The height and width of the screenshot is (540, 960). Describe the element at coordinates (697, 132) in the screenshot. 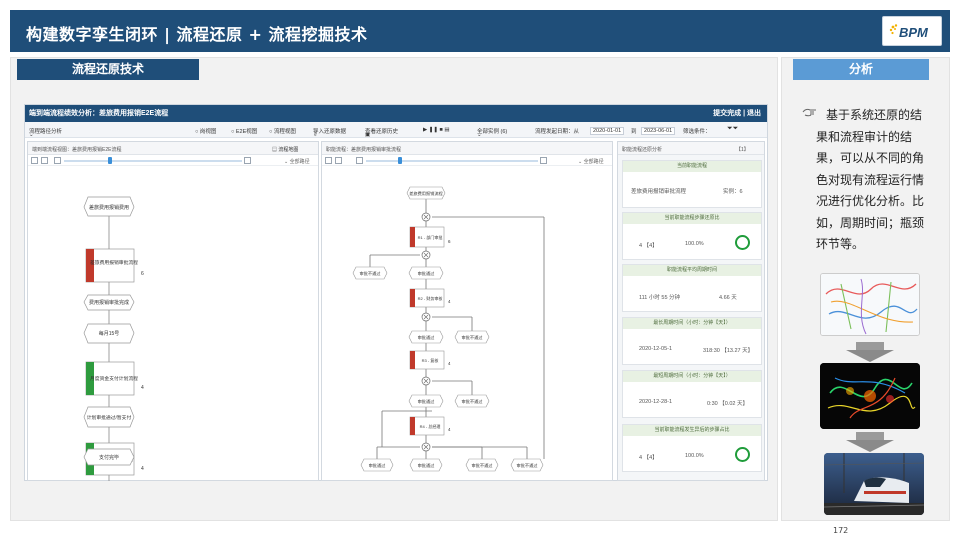

I see `filter-label: 筛选条件：` at that location.